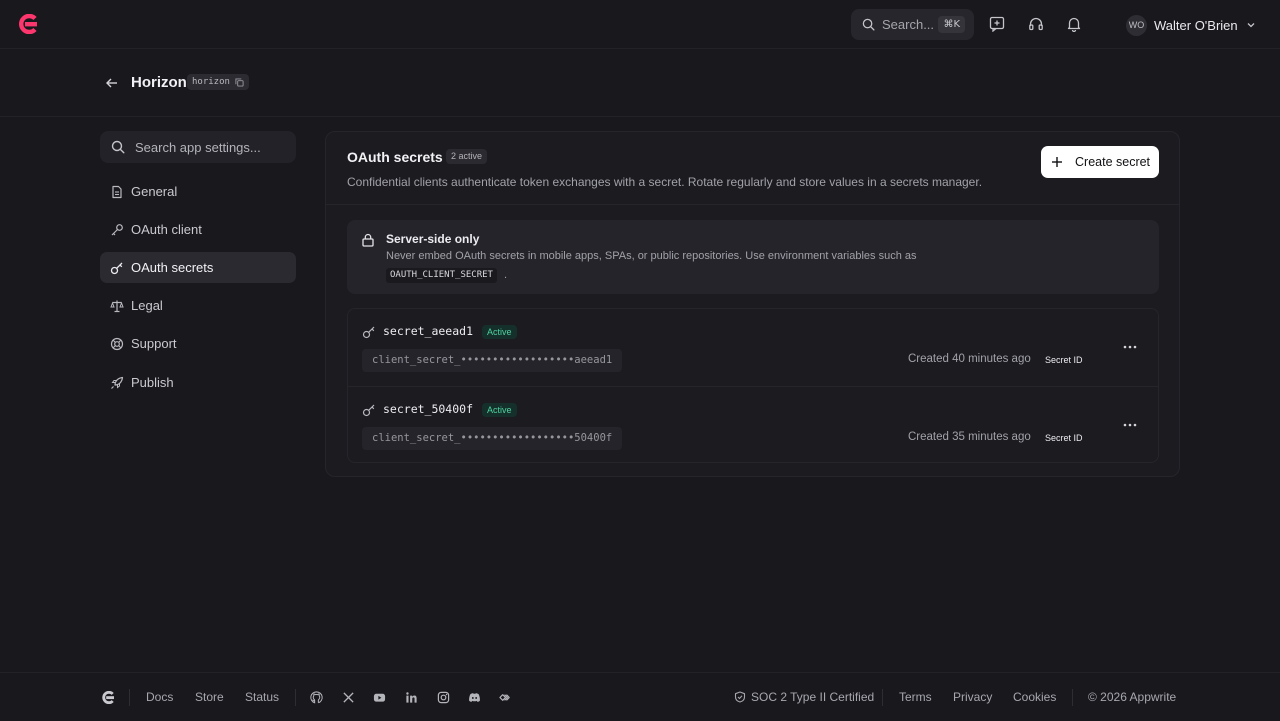 The height and width of the screenshot is (721, 1280). What do you see at coordinates (210, 147) in the screenshot?
I see `settings-search-input` at bounding box center [210, 147].